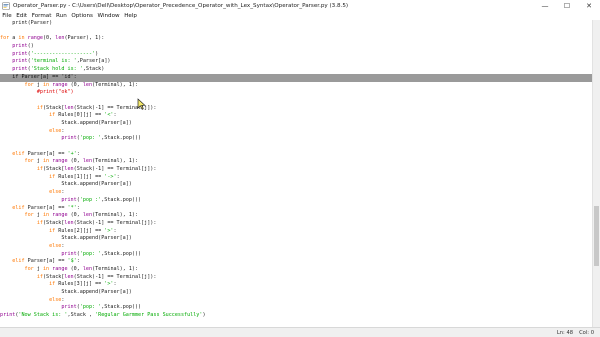  I want to click on code-line: for a in range(0, len(Parser), 1):, so click(296, 39).